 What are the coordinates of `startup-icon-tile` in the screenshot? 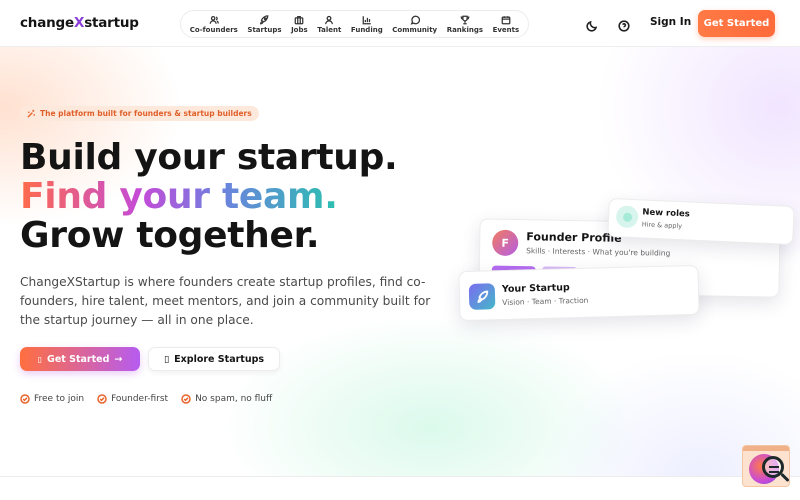 It's located at (482, 296).